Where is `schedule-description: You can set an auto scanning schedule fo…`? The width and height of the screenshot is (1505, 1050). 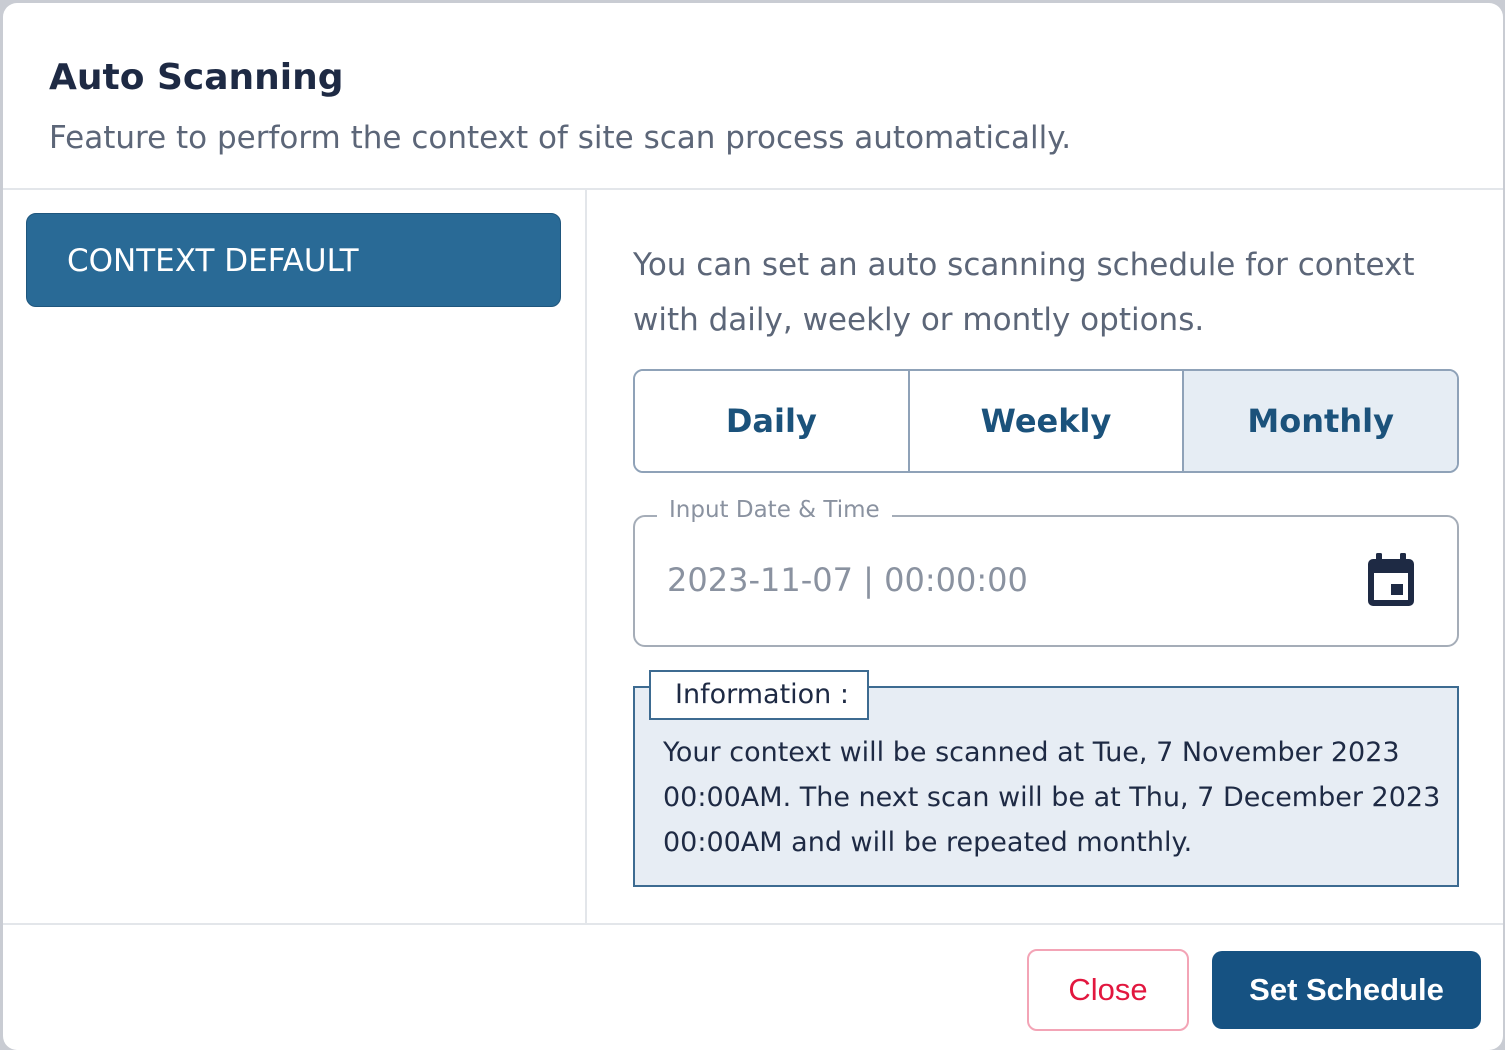
schedule-description: You can set an auto scanning schedule fo… is located at coordinates (1024, 292).